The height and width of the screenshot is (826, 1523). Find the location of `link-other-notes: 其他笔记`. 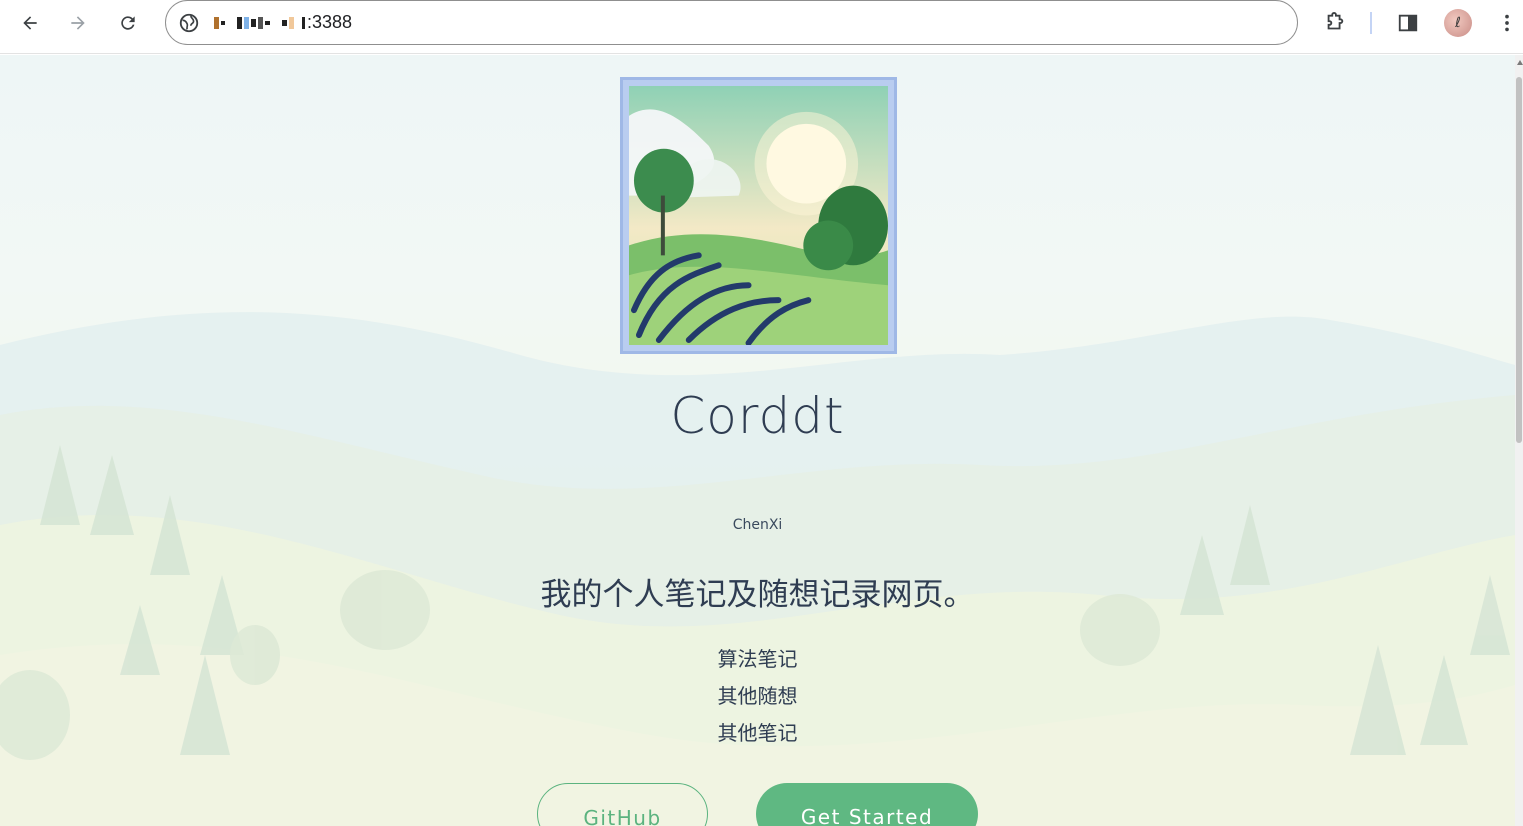

link-other-notes: 其他笔记 is located at coordinates (757, 737).